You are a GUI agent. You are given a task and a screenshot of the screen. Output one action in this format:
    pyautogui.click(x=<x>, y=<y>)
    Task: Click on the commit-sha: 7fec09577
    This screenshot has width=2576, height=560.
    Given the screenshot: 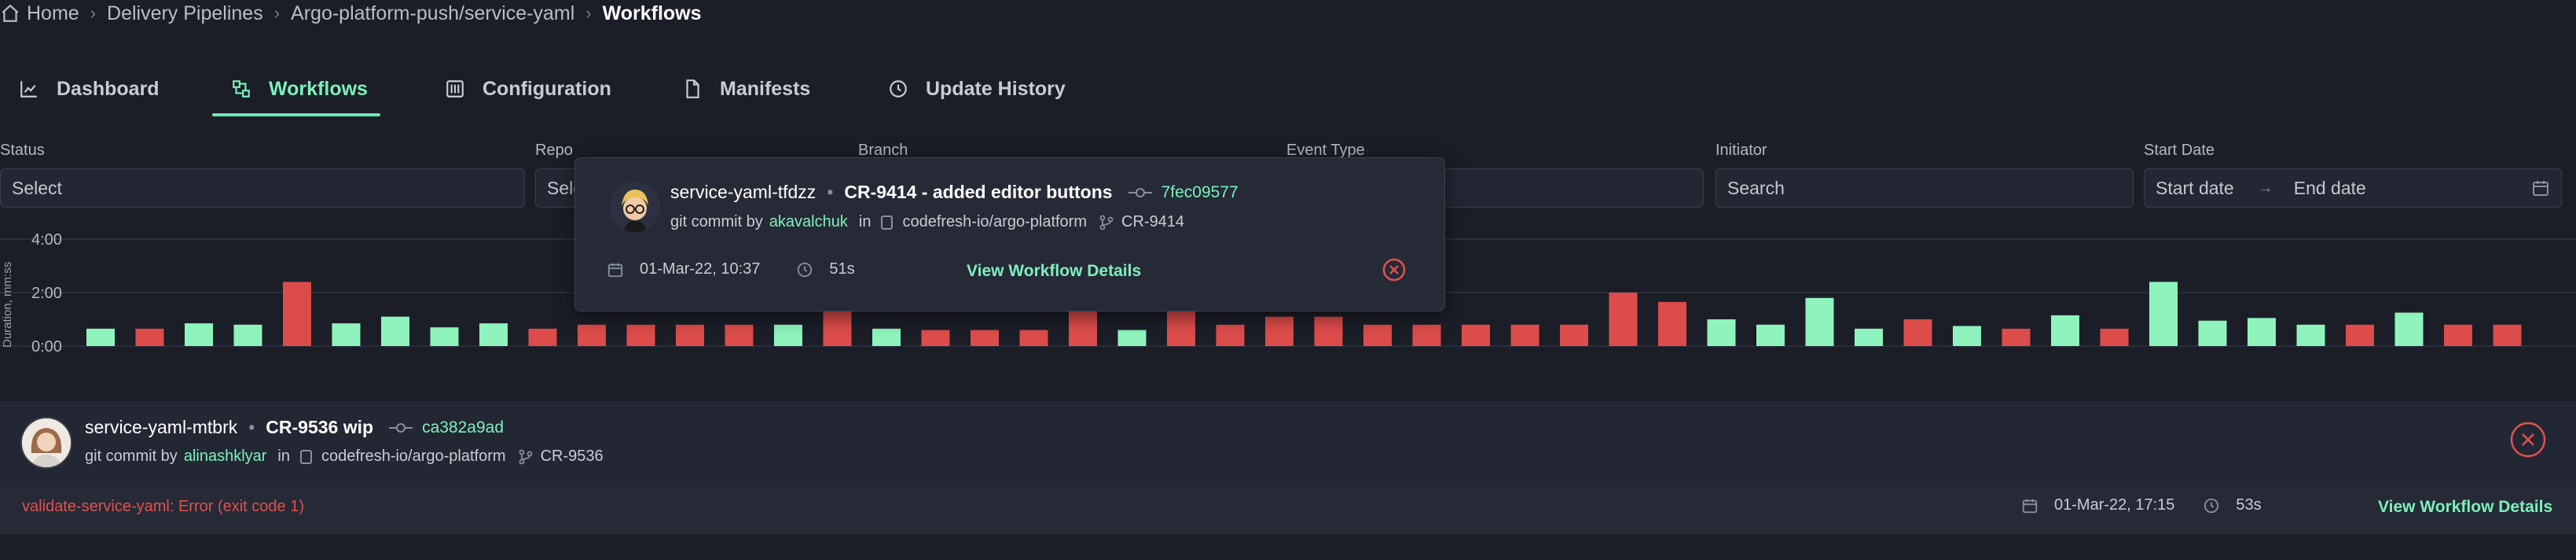 What is the action you would take?
    pyautogui.click(x=1199, y=192)
    